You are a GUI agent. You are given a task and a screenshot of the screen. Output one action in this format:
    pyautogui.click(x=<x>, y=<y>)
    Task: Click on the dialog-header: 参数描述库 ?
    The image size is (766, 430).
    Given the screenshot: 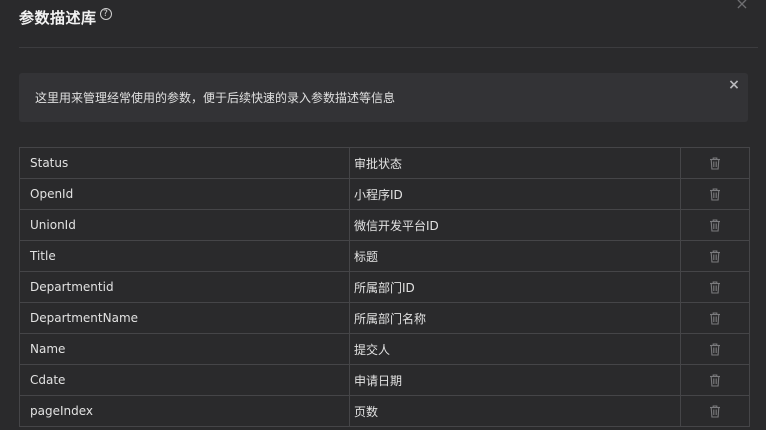 What is the action you would take?
    pyautogui.click(x=65, y=17)
    